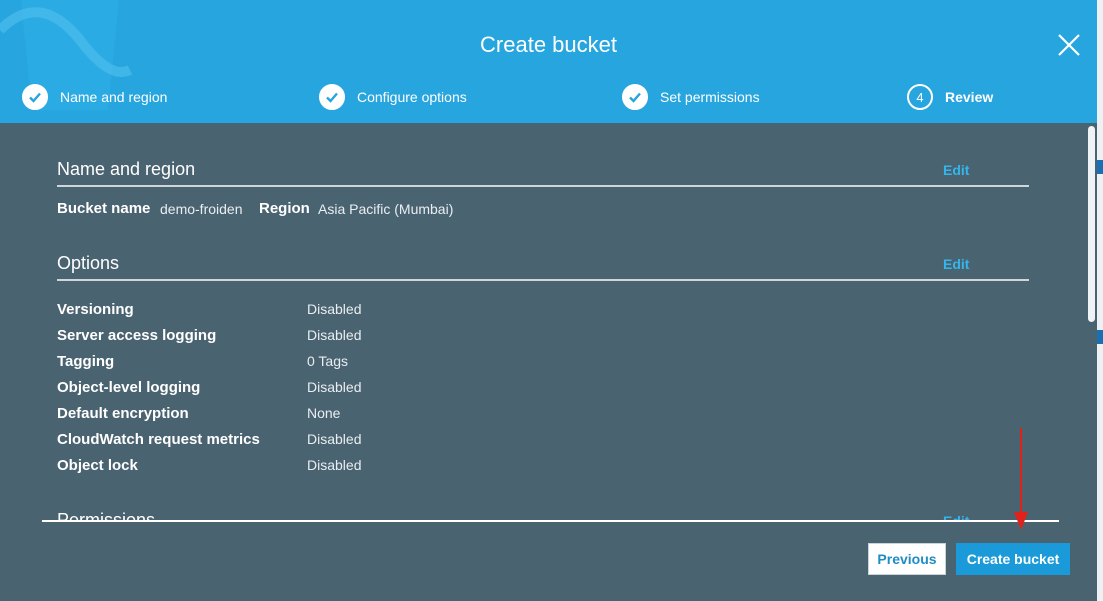 The width and height of the screenshot is (1103, 601). What do you see at coordinates (956, 170) in the screenshot?
I see `edit-name-region-link: Edit` at bounding box center [956, 170].